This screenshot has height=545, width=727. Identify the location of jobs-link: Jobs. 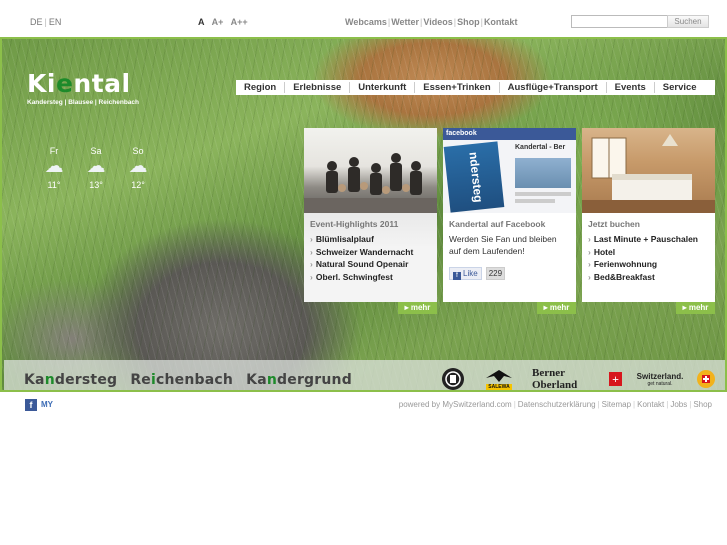
(678, 404).